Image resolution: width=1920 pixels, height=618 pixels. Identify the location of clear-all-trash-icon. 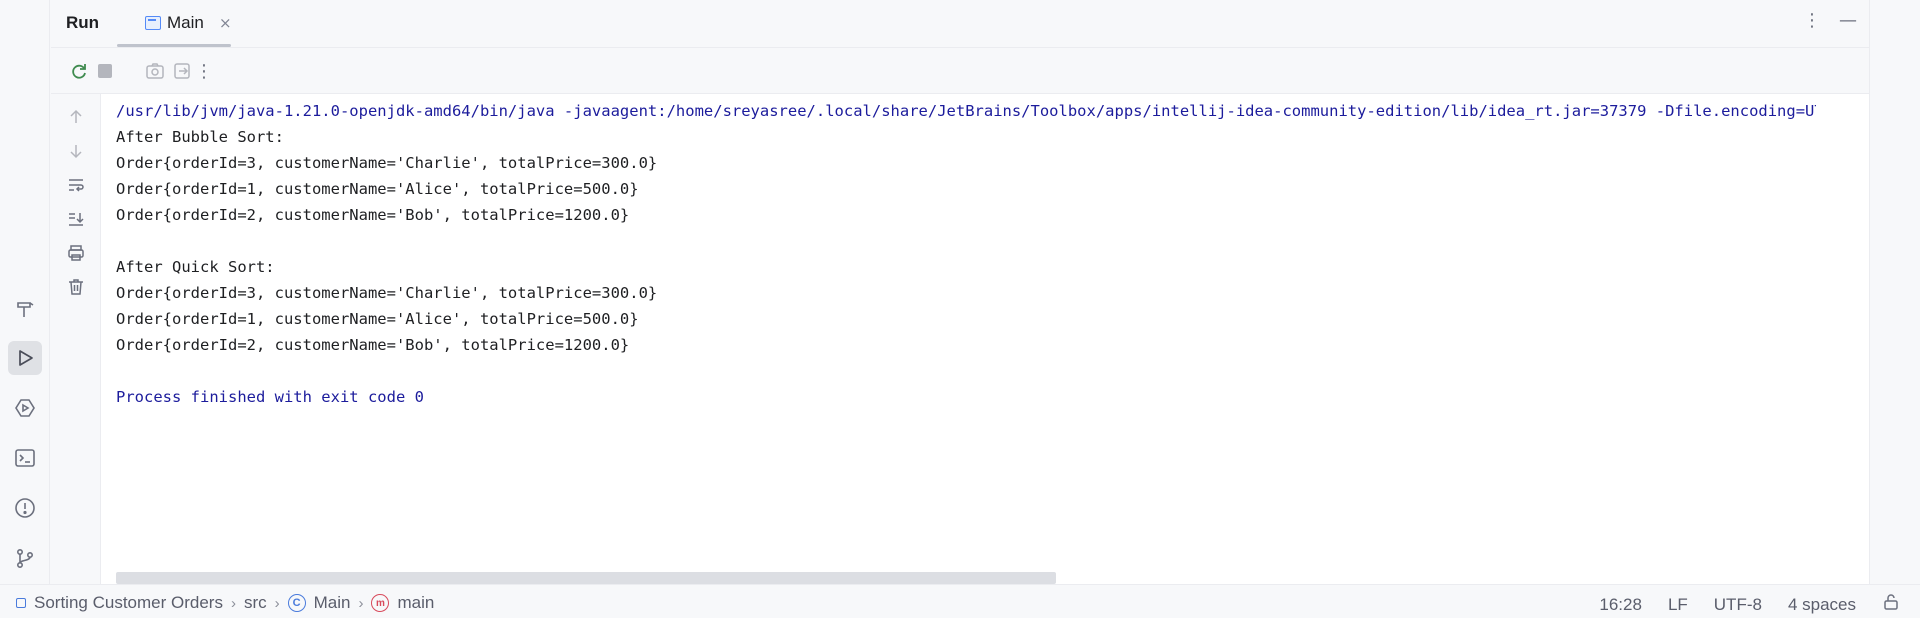
(76, 287).